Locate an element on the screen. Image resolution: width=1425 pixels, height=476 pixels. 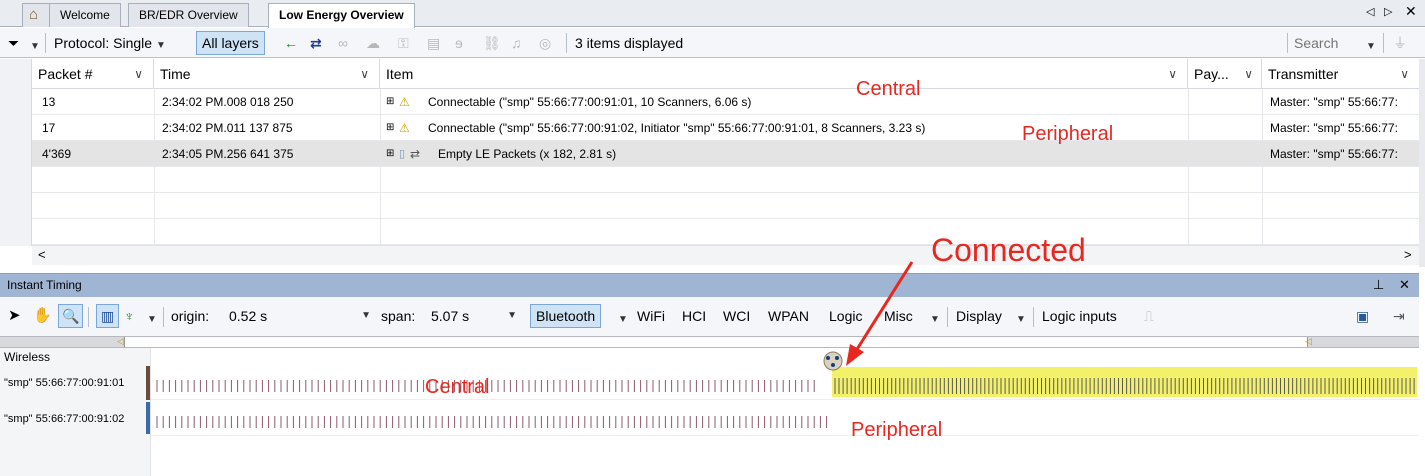
hand-icon: ☁ is located at coordinates (373, 43).